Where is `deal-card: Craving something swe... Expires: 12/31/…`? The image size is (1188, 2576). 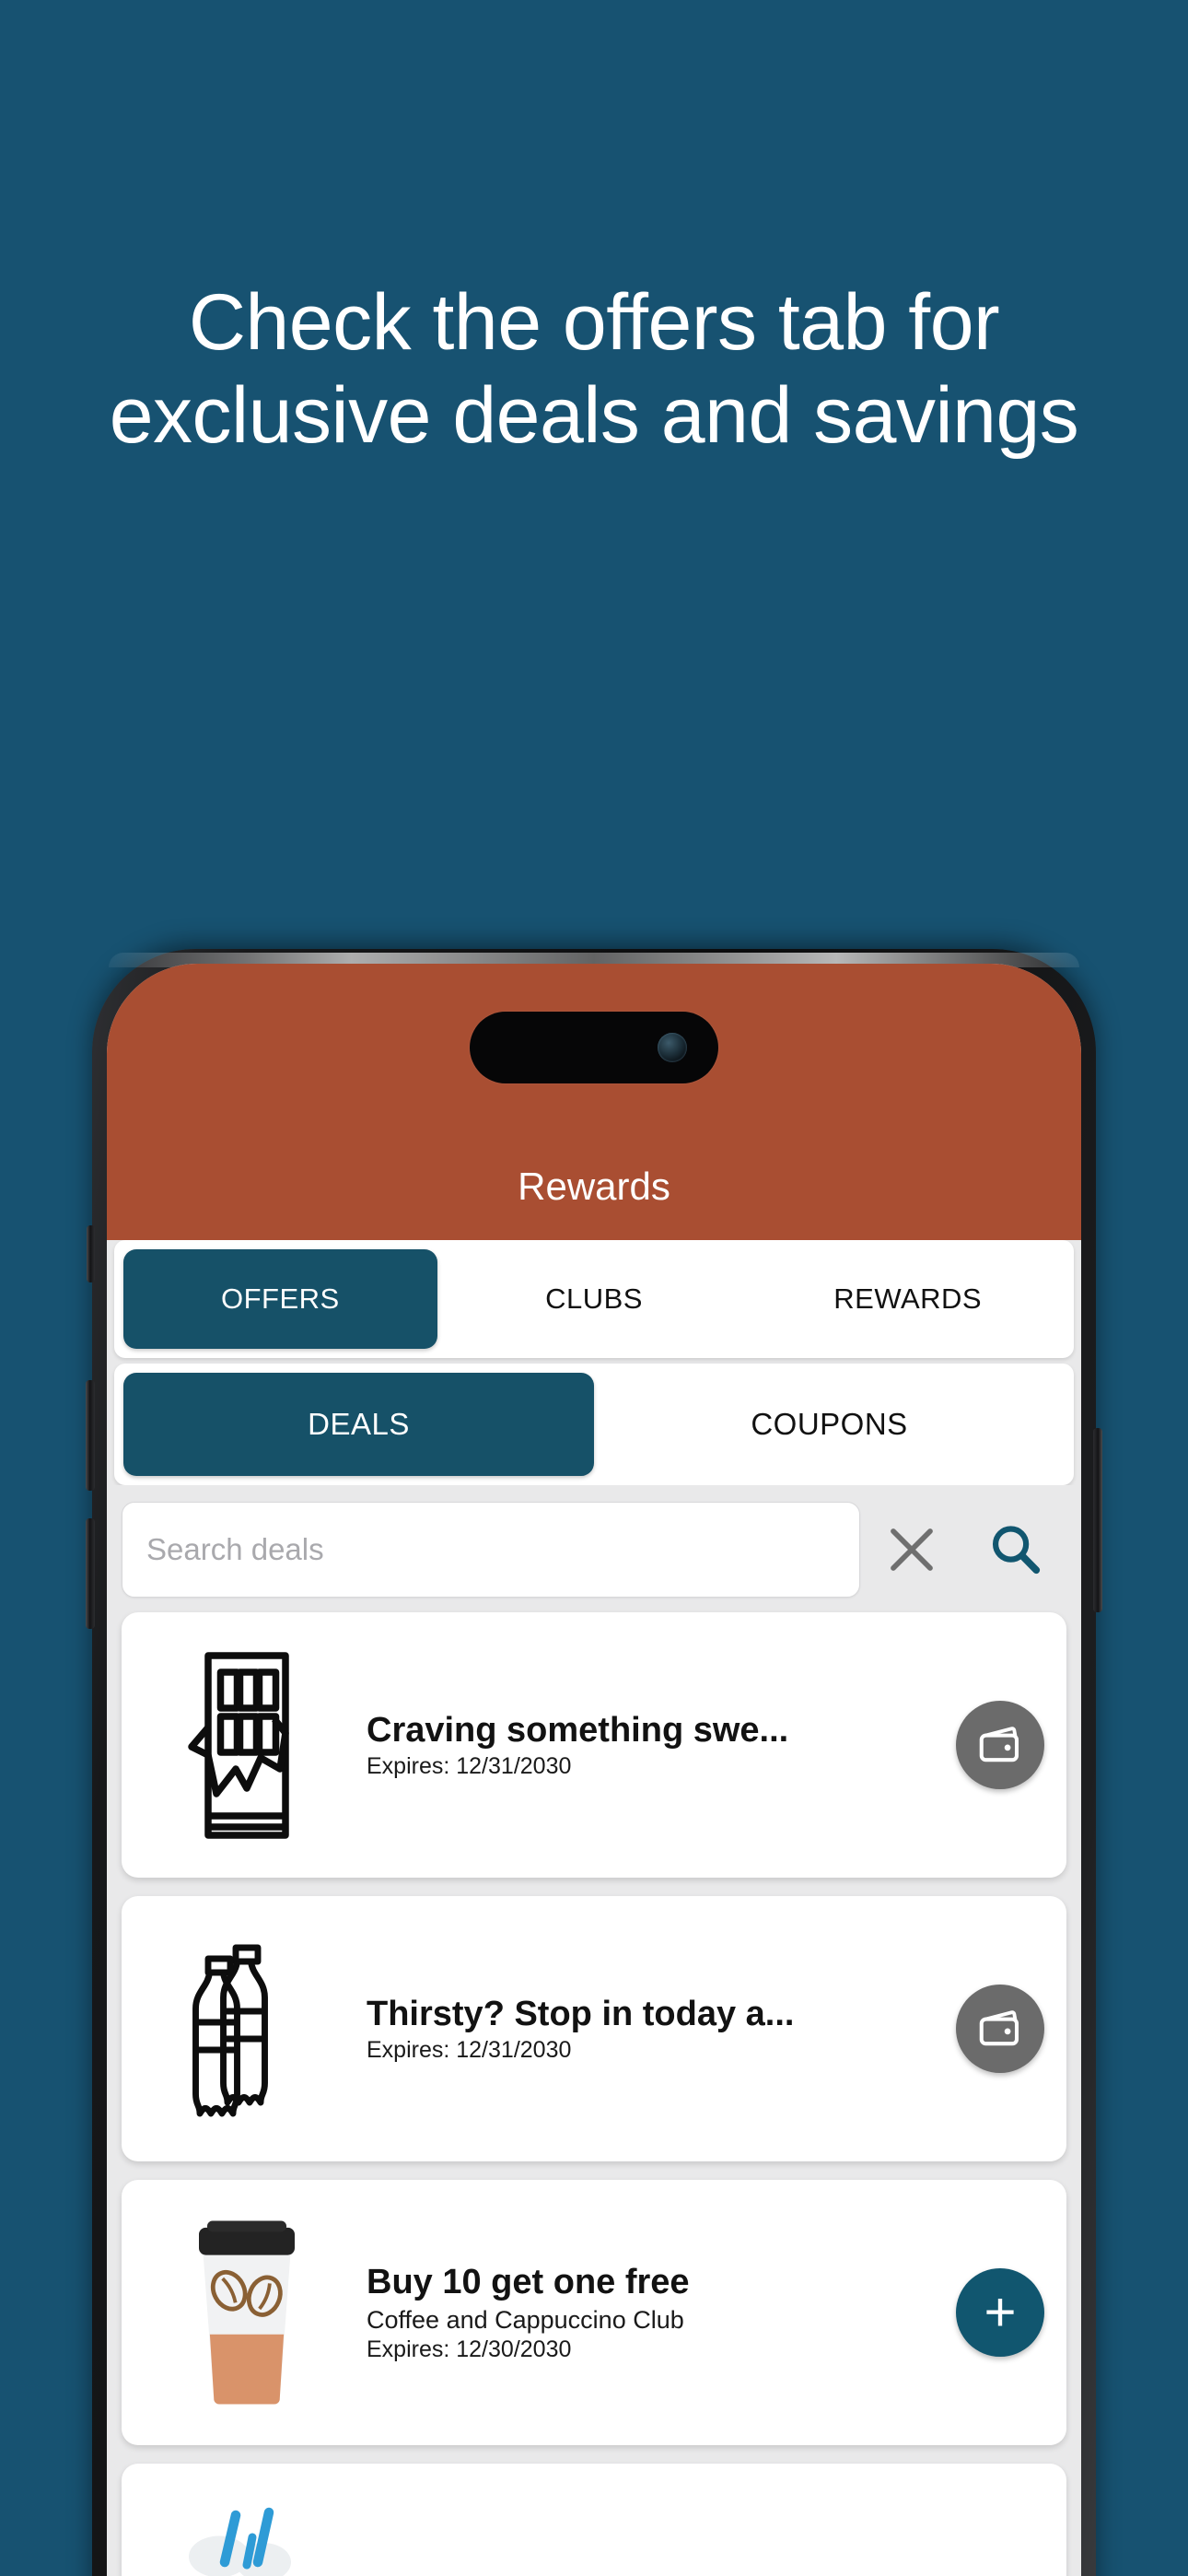 deal-card: Craving something swe... Expires: 12/31/… is located at coordinates (594, 1745).